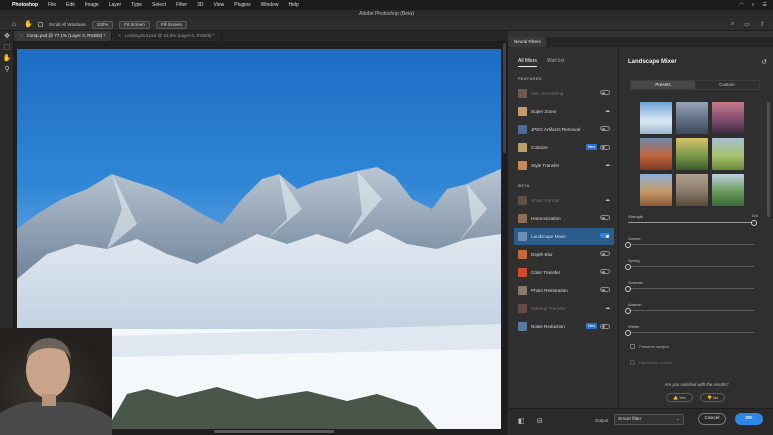  Describe the element at coordinates (713, 397) in the screenshot. I see `feedback-no-button: 👎 No` at that location.